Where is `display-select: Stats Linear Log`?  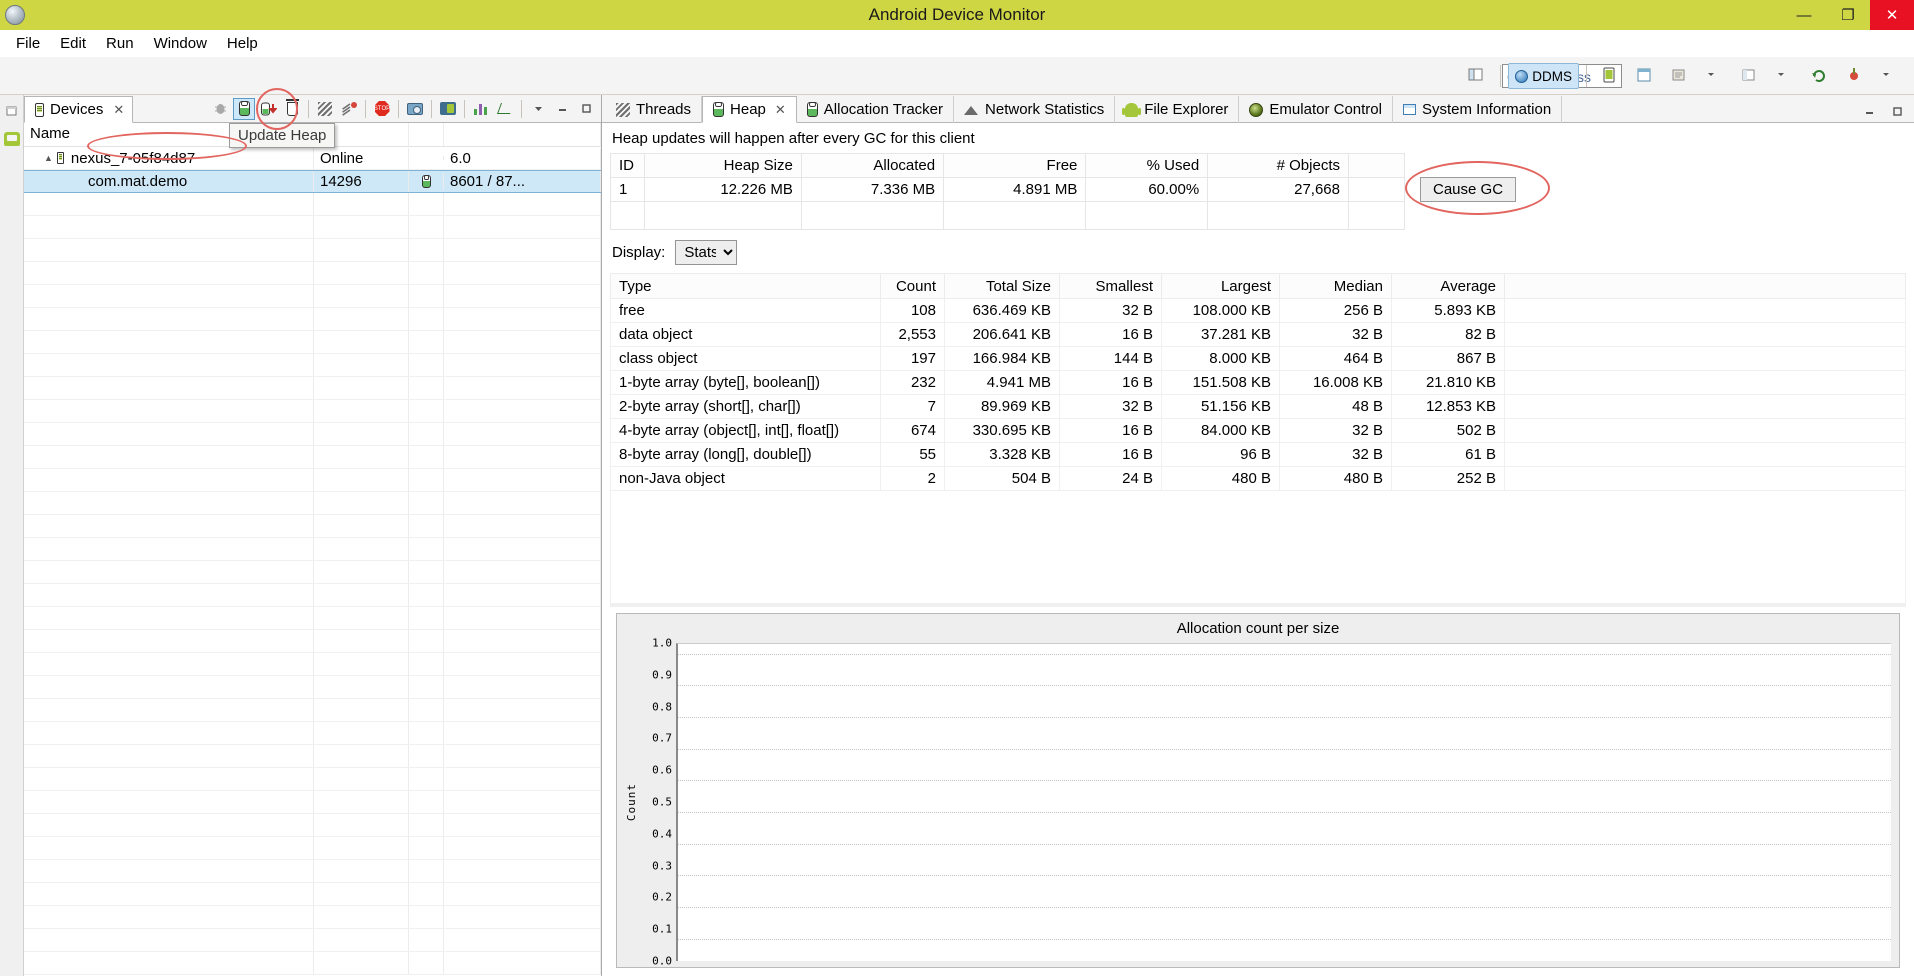 display-select: Stats Linear Log is located at coordinates (706, 252).